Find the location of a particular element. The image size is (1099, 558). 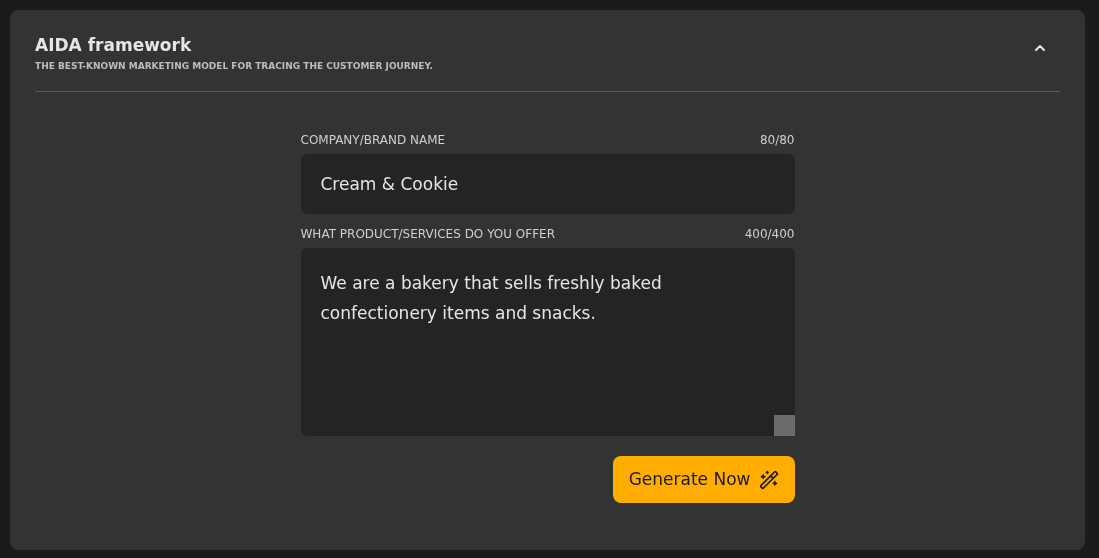

field-label: WHAT PRODUCT/SERVICES DO YOU OFFER is located at coordinates (427, 234).